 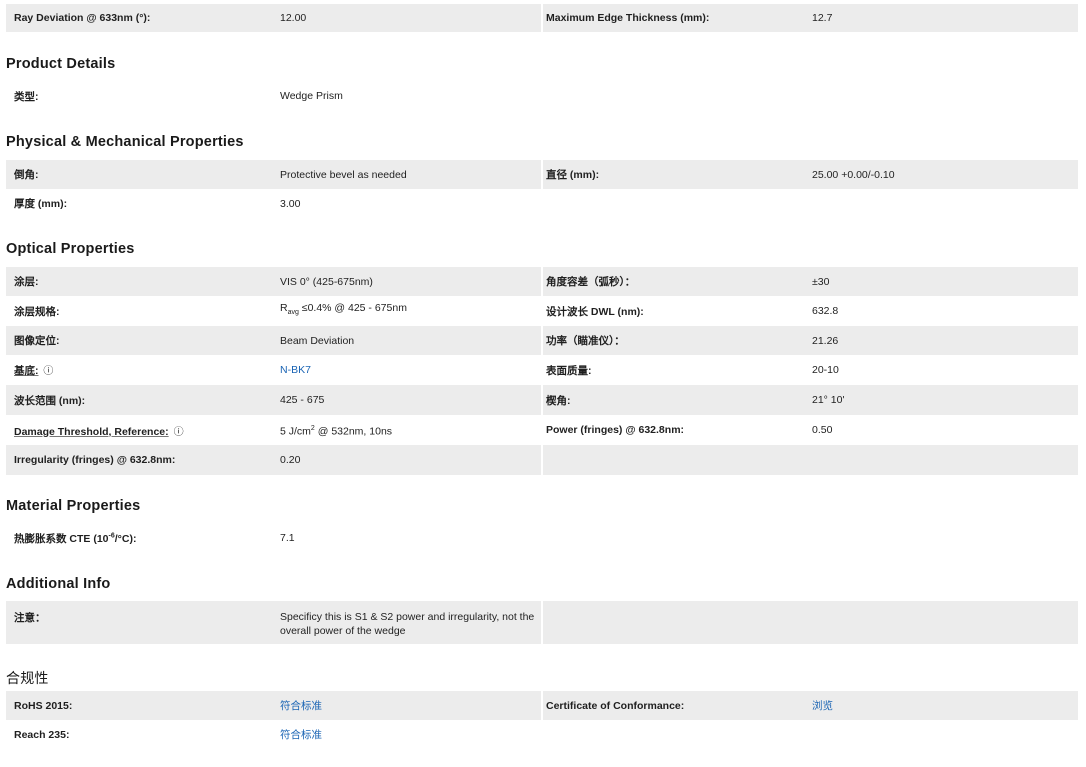 What do you see at coordinates (125, 538) in the screenshot?
I see `spec-label-text: /°C):` at bounding box center [125, 538].